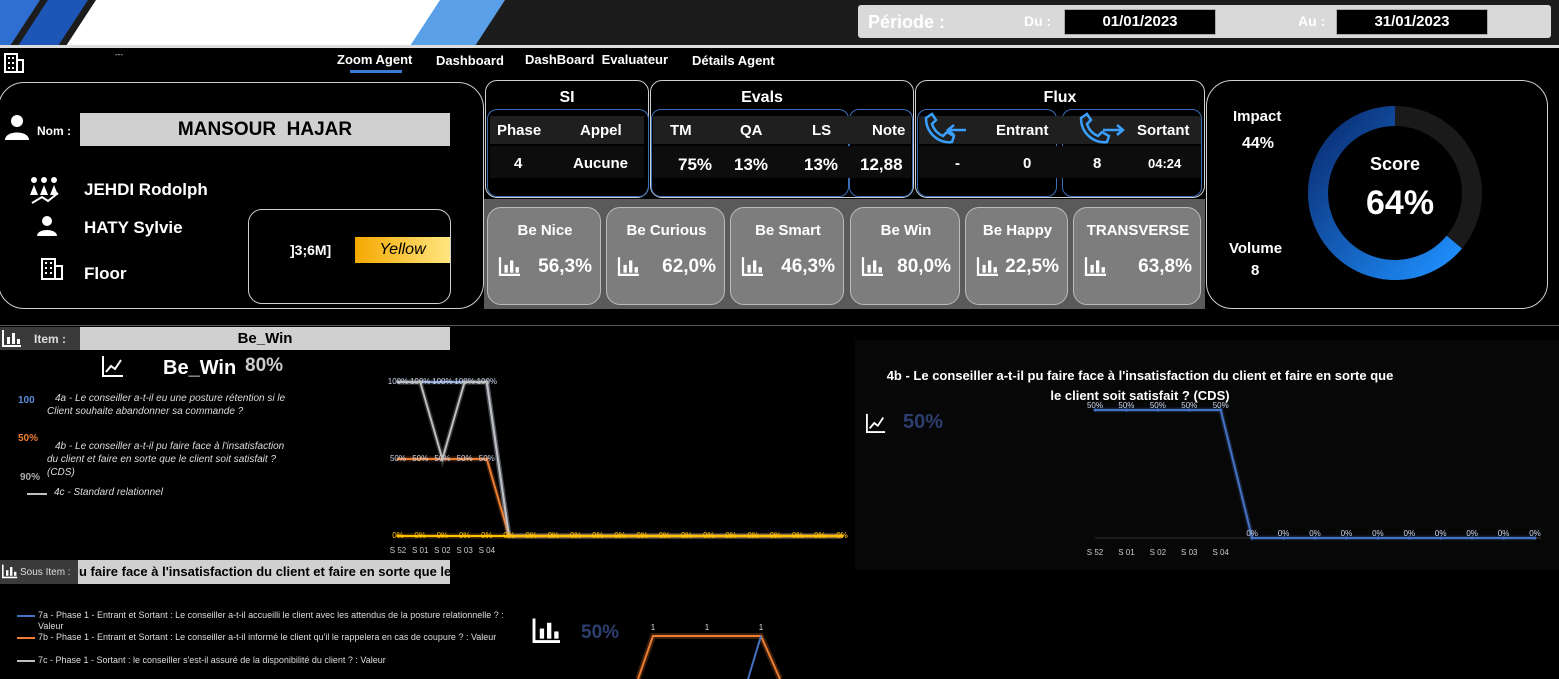 This screenshot has height=679, width=1559. Describe the element at coordinates (1163, 130) in the screenshot. I see `sortant-label: Sortant` at that location.